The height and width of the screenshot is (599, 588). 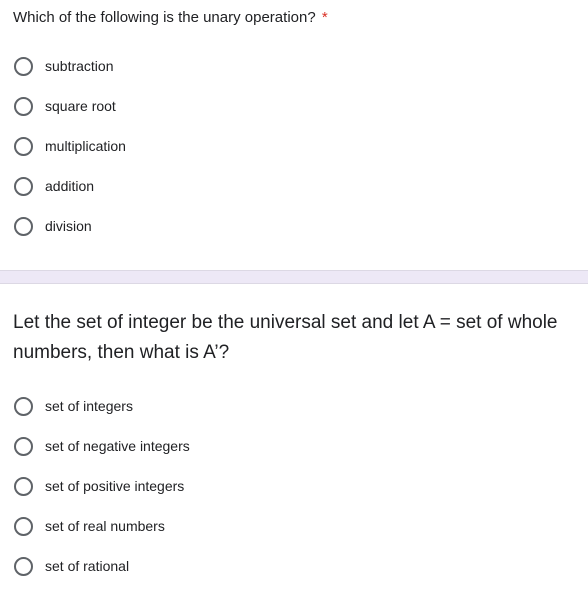 What do you see at coordinates (294, 277) in the screenshot?
I see `question-separator` at bounding box center [294, 277].